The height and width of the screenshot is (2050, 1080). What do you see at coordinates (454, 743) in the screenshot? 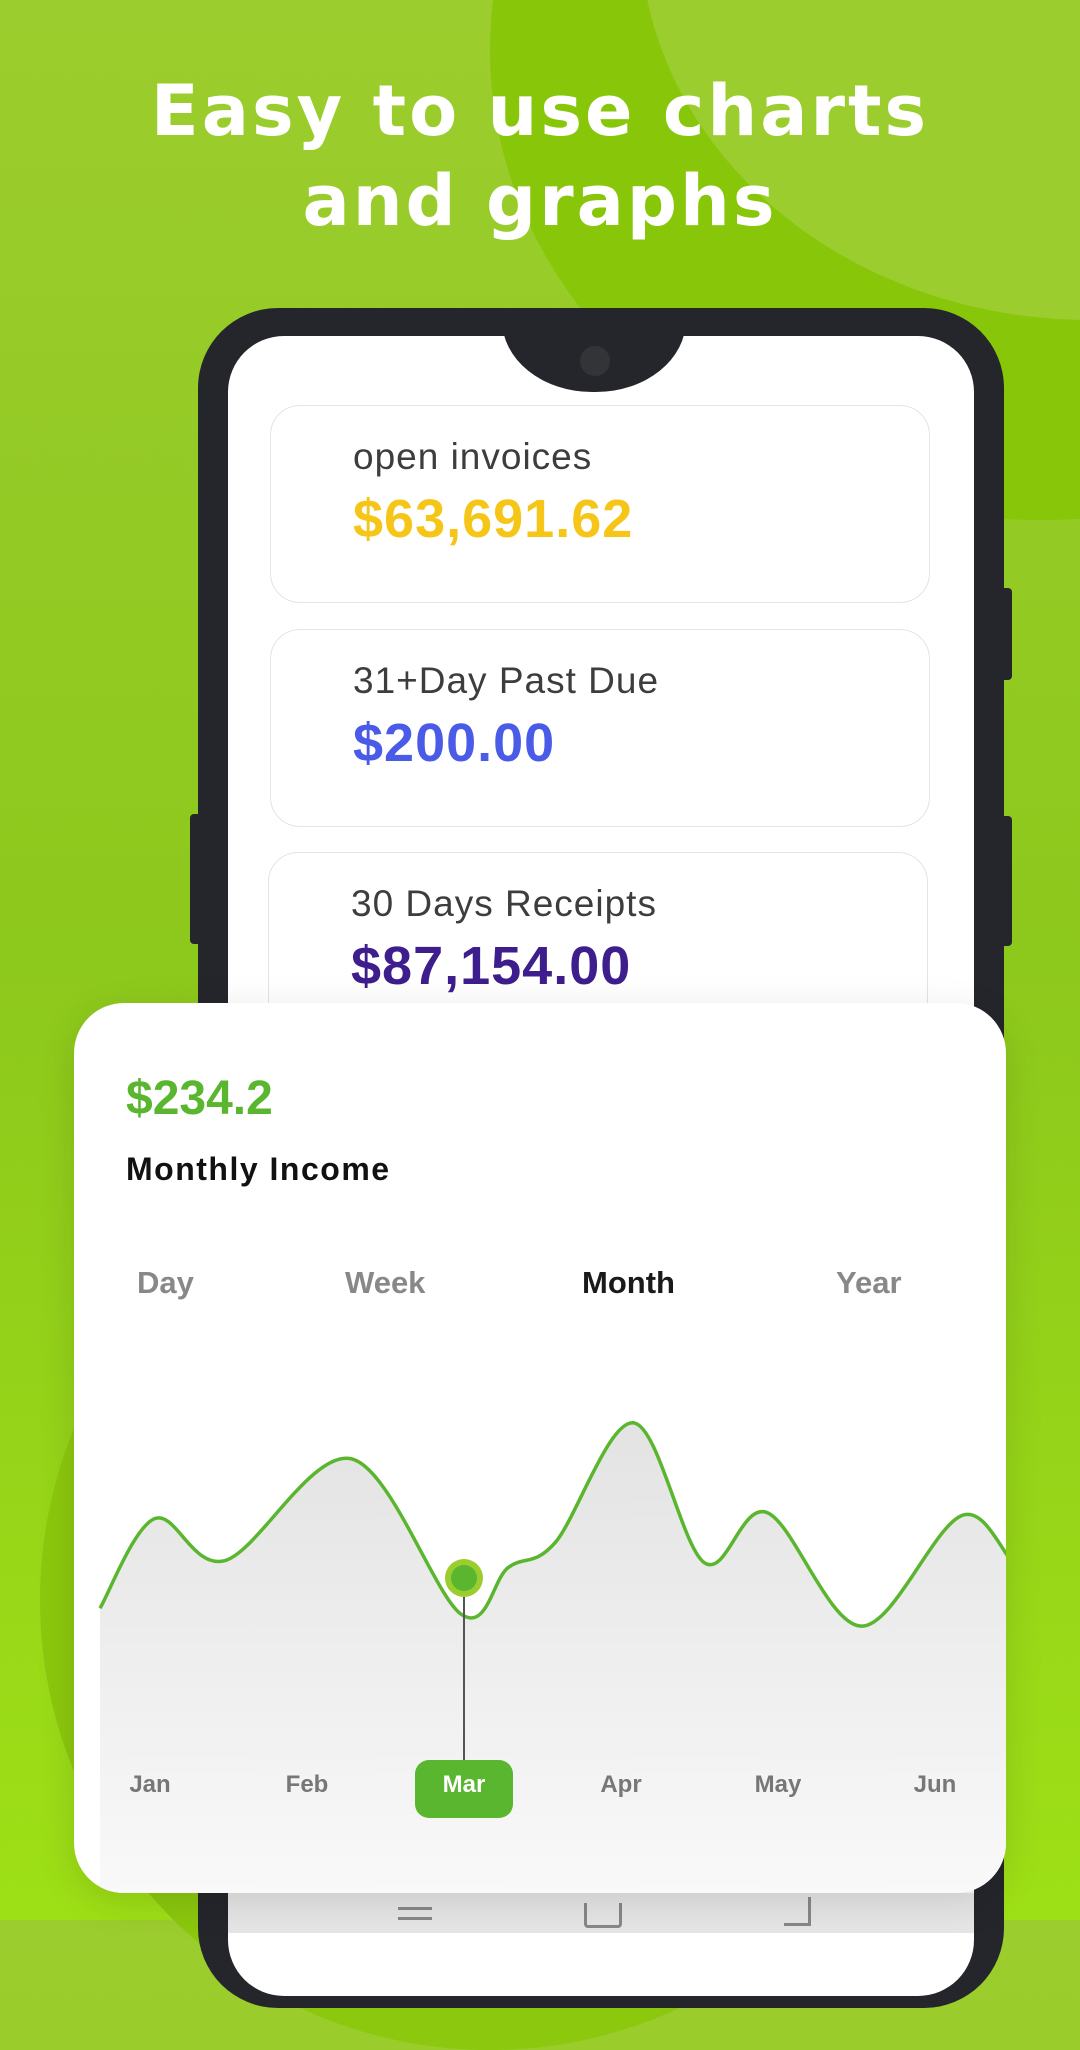
I see `card-value: $200.00` at bounding box center [454, 743].